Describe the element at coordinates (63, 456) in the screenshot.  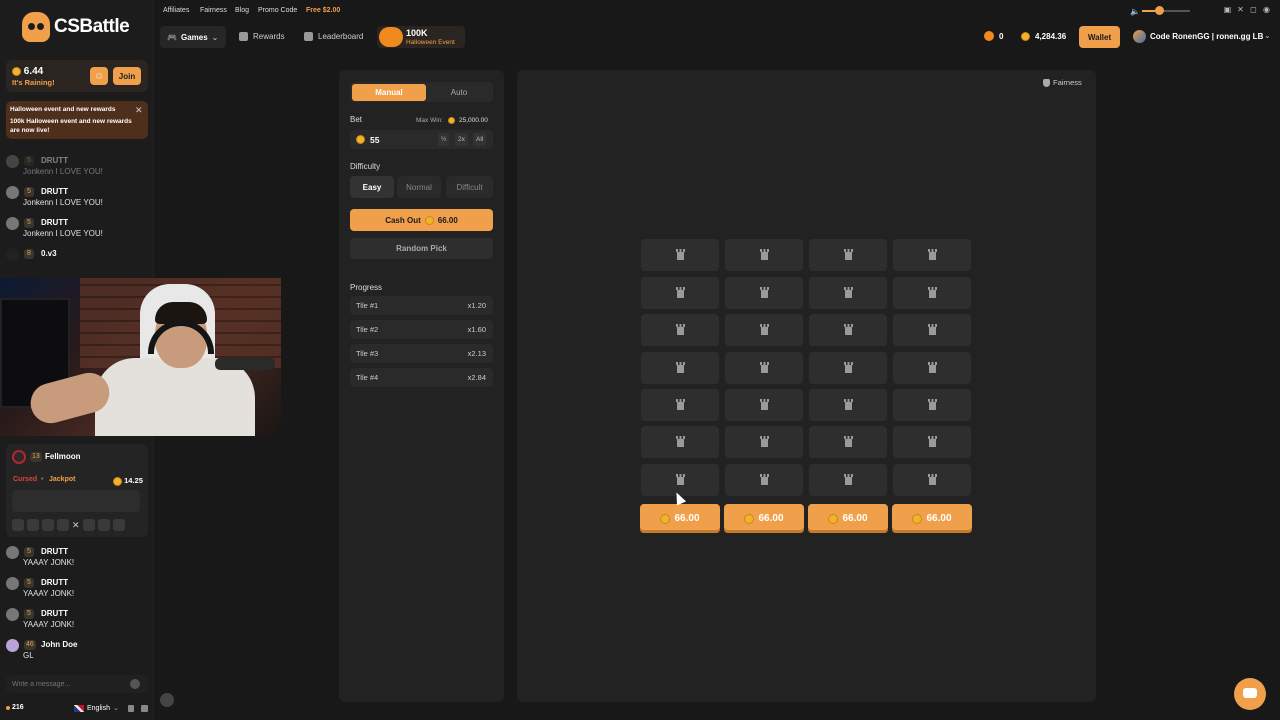
I see `win-username: Fellmoon` at that location.